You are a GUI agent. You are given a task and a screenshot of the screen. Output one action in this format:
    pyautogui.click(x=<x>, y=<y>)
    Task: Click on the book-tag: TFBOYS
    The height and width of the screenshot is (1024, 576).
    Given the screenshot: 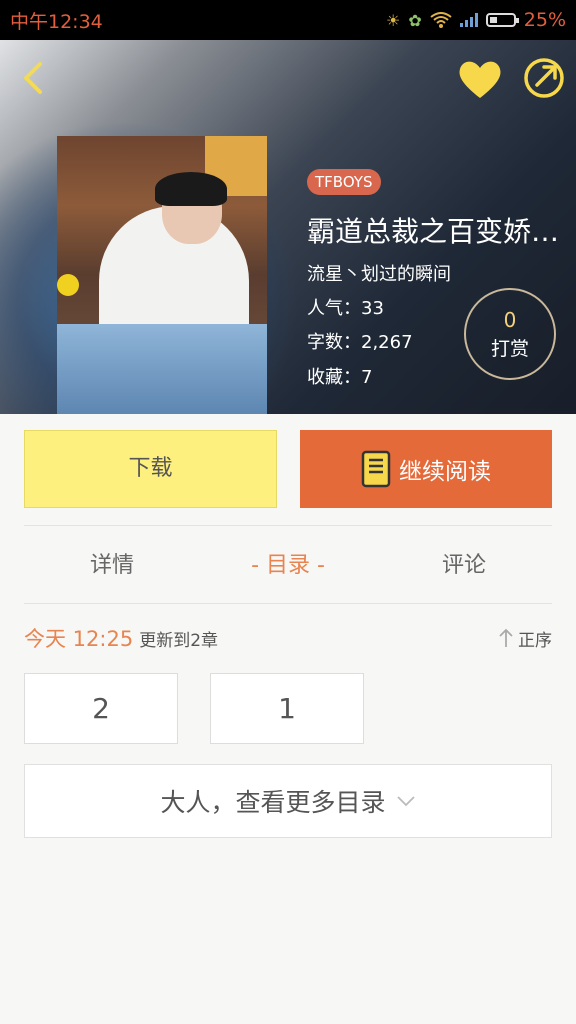 What is the action you would take?
    pyautogui.click(x=344, y=182)
    